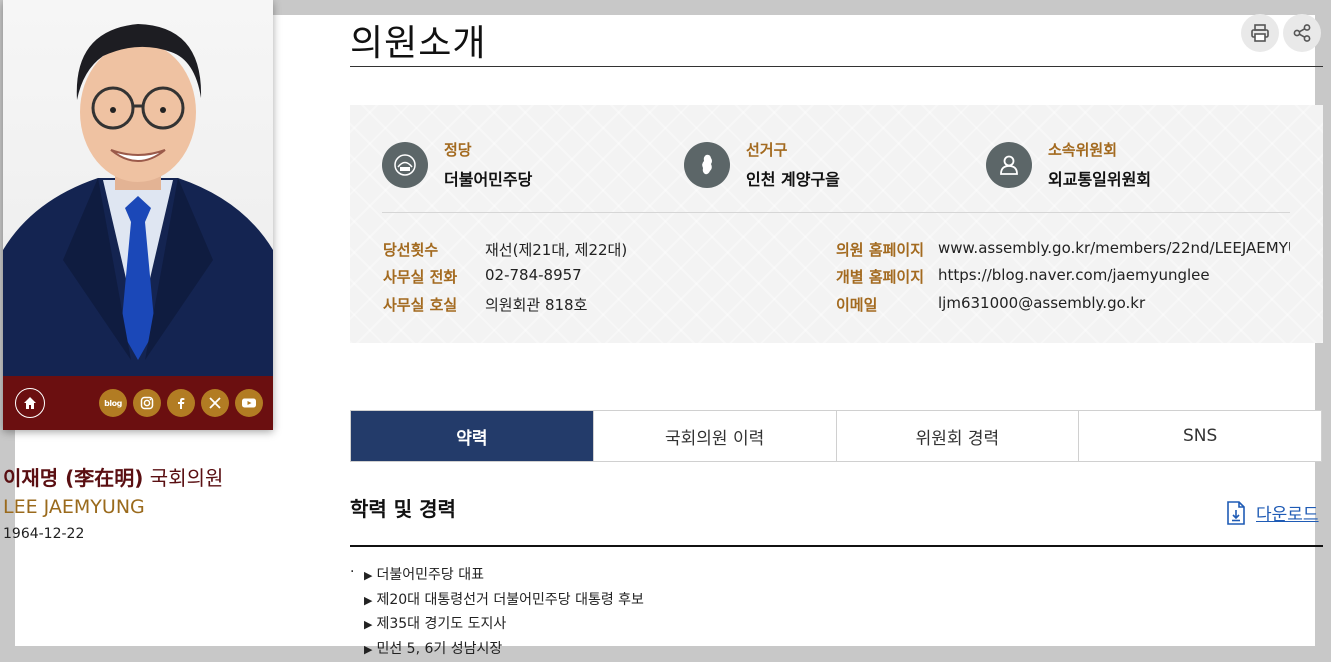  I want to click on party-info: 정당 더불어민주당, so click(457, 164).